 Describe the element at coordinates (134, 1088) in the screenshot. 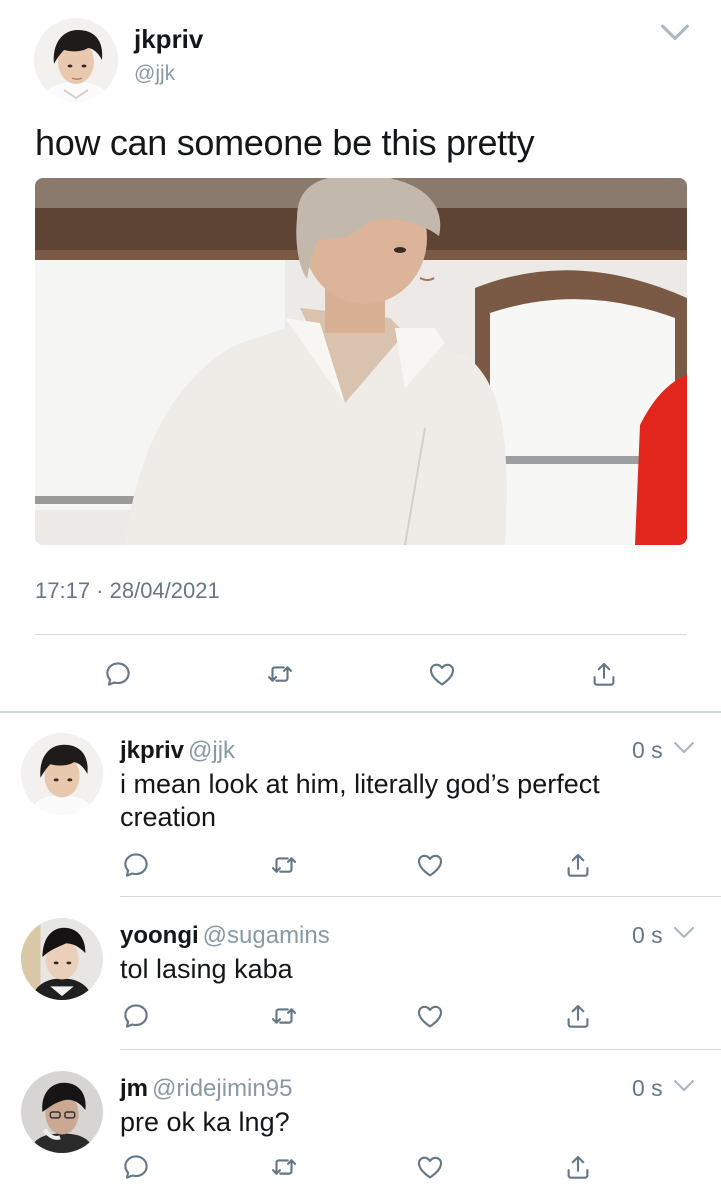

I see `author-name: jm` at that location.